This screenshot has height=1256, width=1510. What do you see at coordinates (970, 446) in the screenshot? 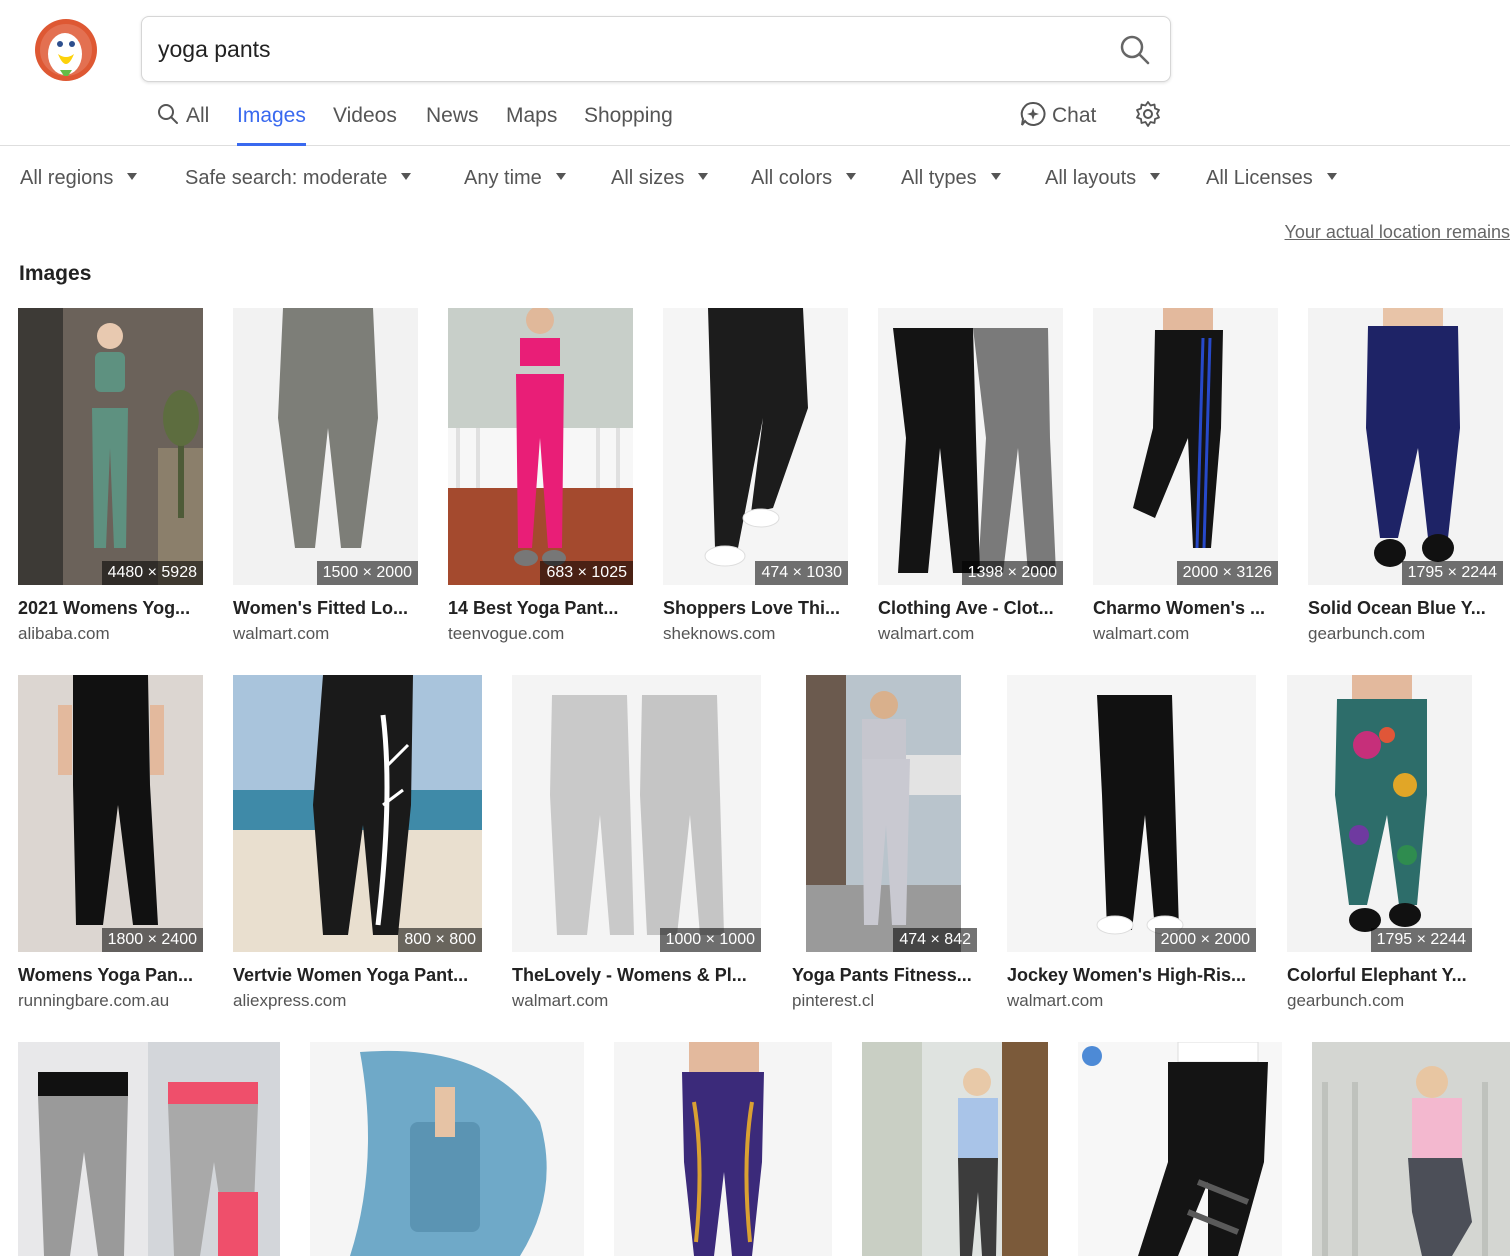
I see `image-thumbnail: 1398 × 2000` at bounding box center [970, 446].